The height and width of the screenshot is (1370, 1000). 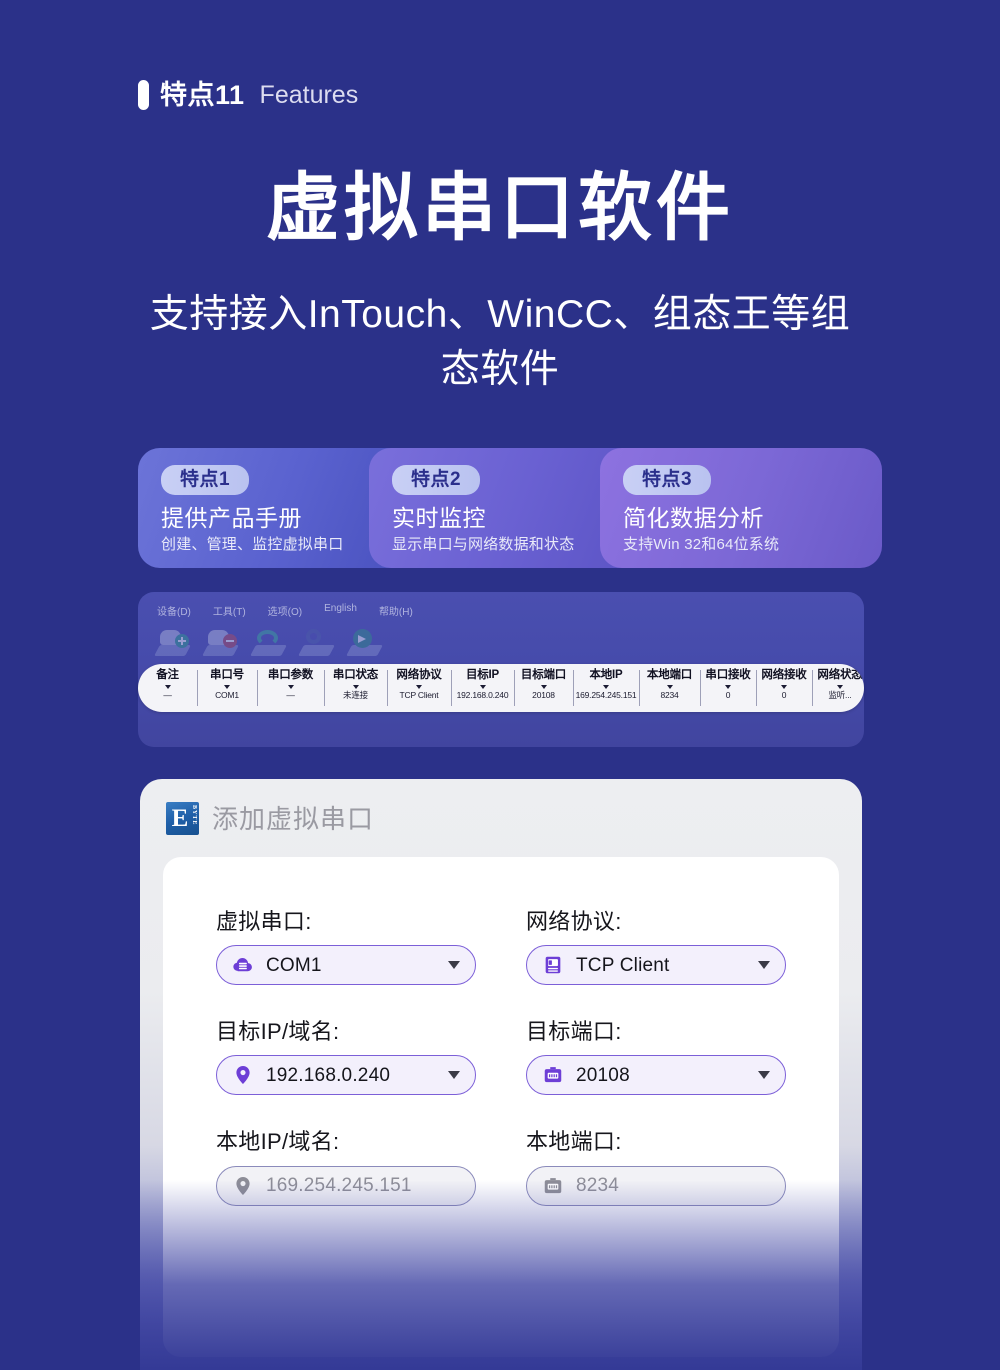 I want to click on table-column-serial-rx: 串口接收 0, so click(x=728, y=688).